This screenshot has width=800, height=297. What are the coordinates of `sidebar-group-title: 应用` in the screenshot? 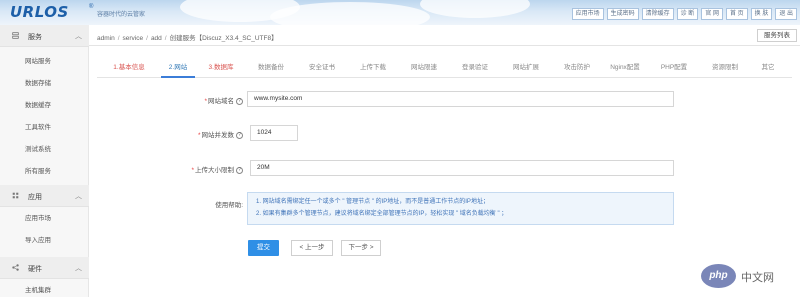 It's located at (35, 197).